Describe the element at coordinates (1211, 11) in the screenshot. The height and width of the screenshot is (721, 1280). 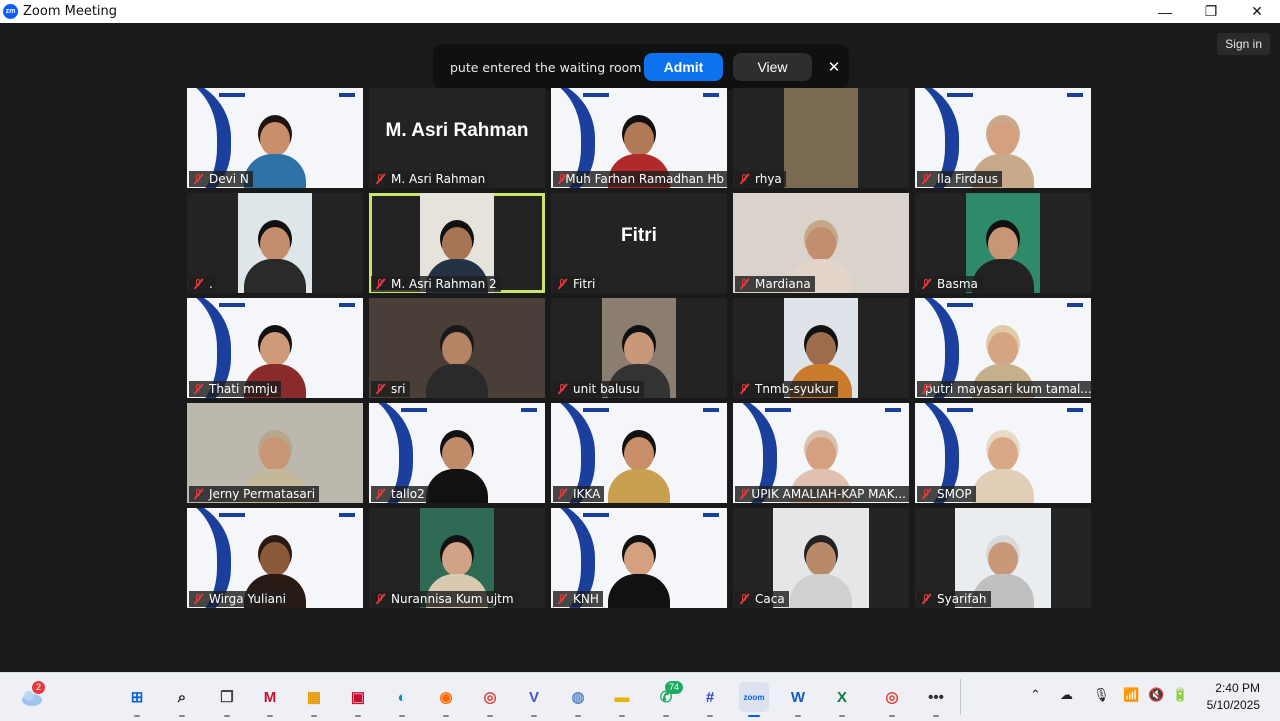
I see `maximize-button: ❐` at that location.